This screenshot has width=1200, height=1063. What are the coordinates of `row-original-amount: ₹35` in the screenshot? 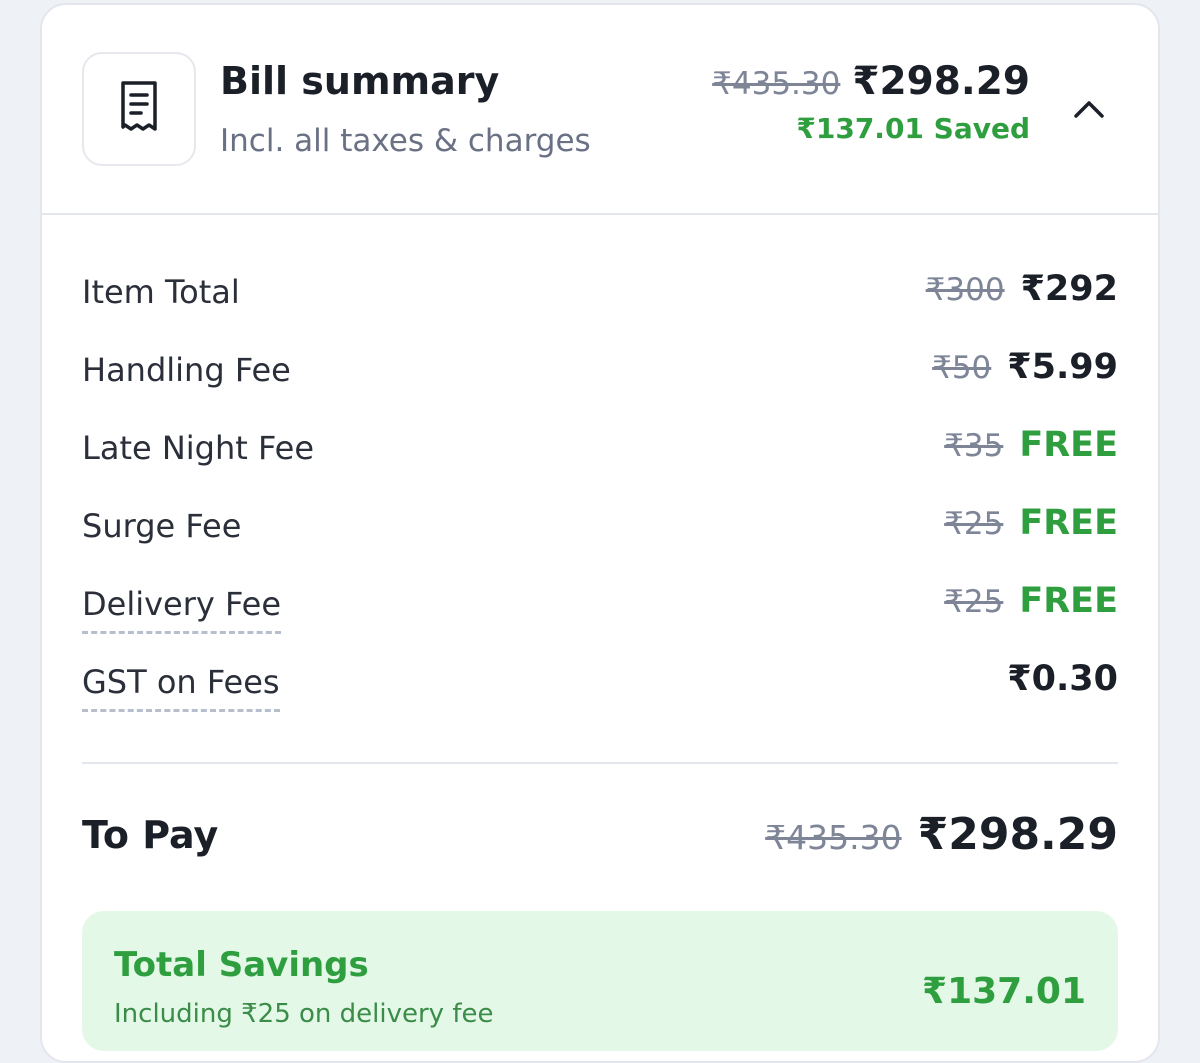 It's located at (974, 446).